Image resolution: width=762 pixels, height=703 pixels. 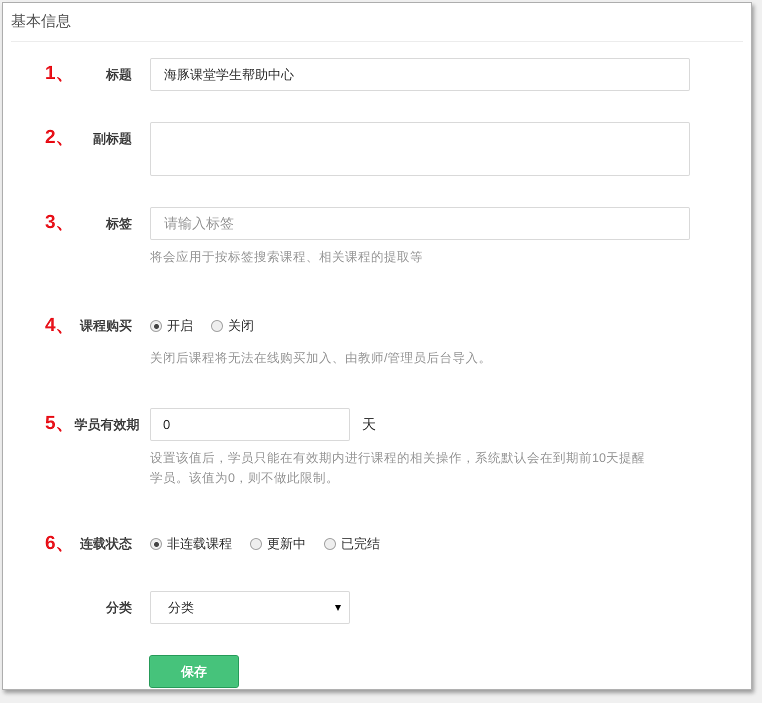 What do you see at coordinates (352, 544) in the screenshot?
I see `radio-option: 已完结` at bounding box center [352, 544].